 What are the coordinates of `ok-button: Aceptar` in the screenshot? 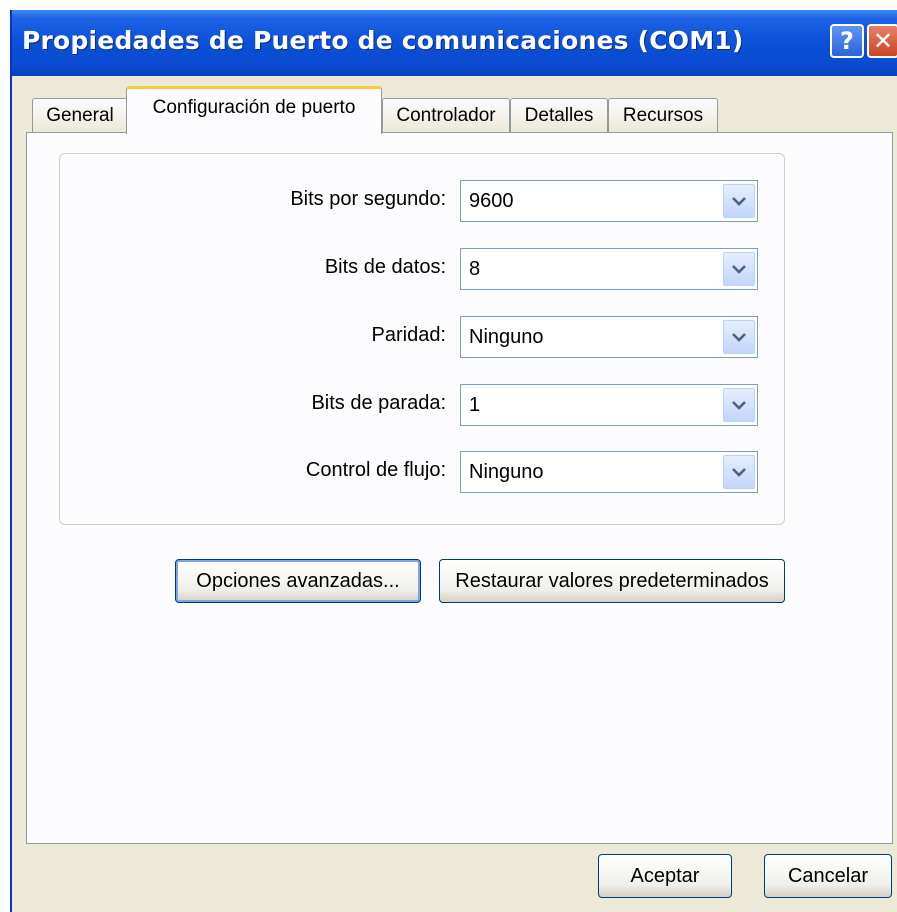 It's located at (665, 876).